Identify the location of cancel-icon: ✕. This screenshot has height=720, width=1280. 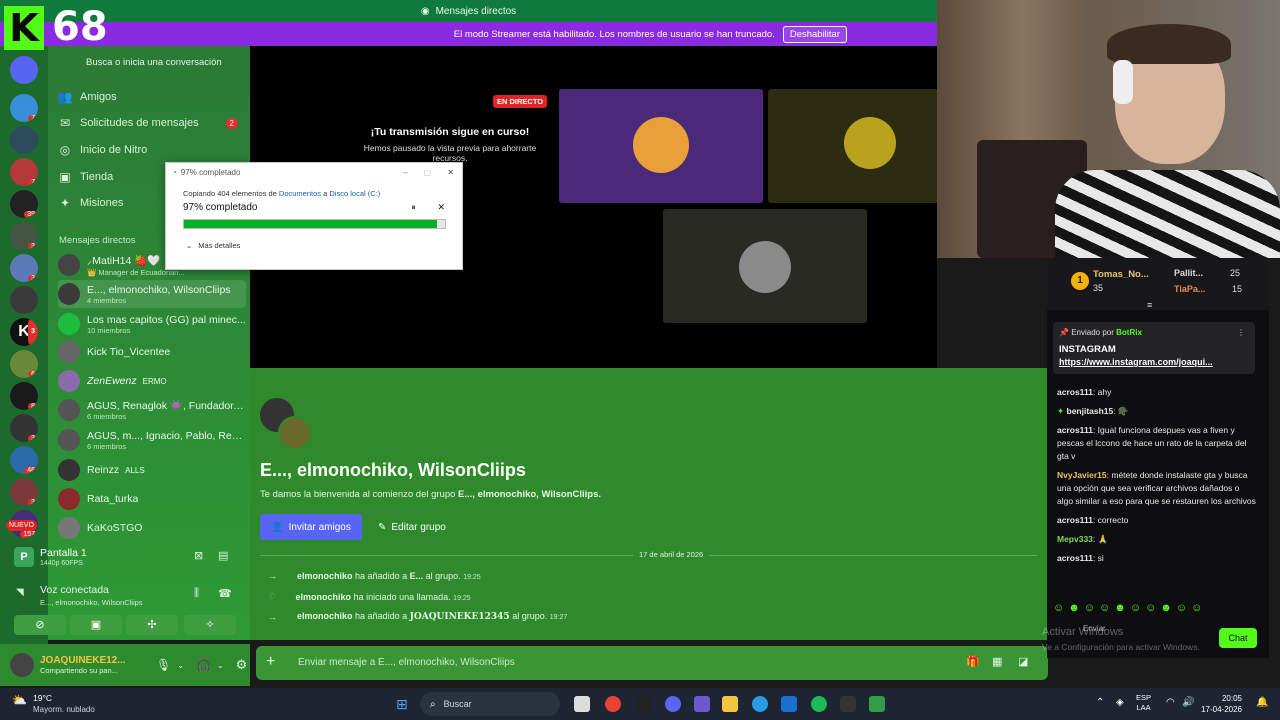
(441, 207).